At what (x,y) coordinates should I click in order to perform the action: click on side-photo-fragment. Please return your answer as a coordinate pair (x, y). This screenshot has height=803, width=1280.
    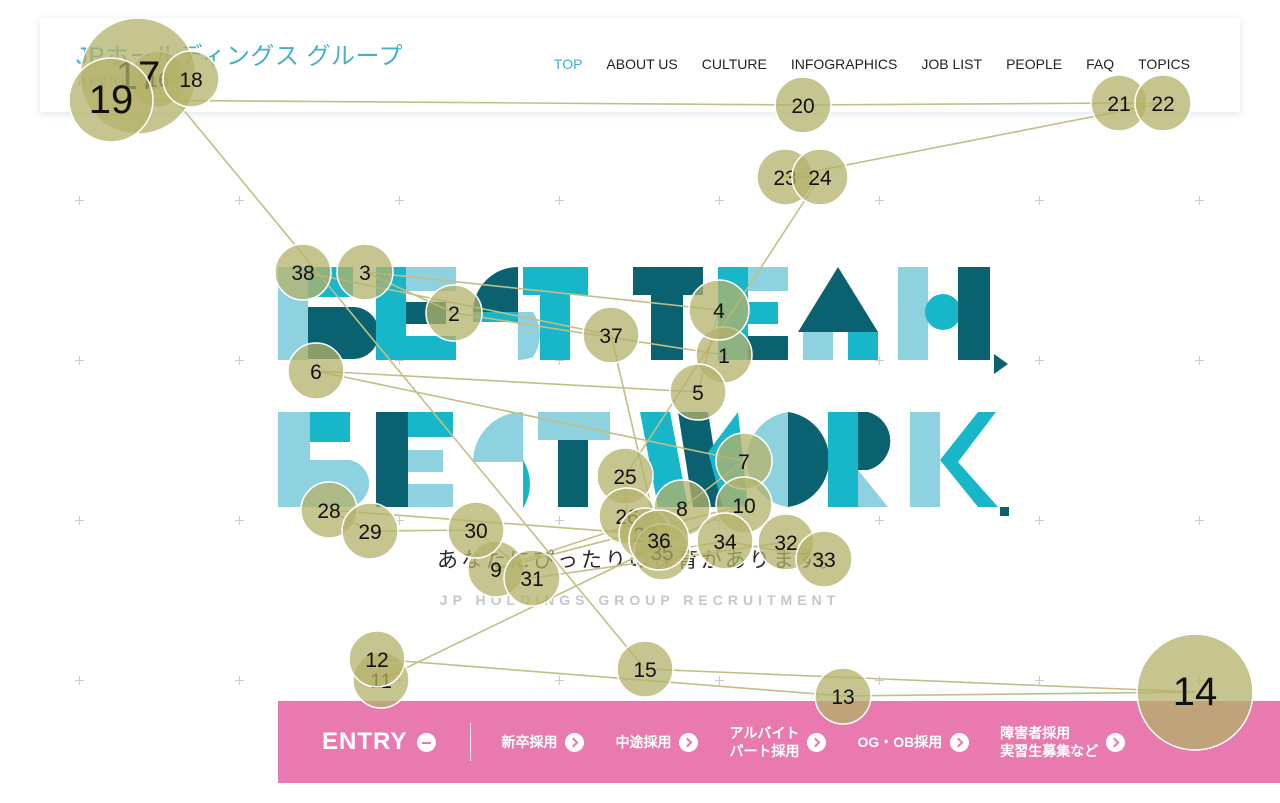
    Looking at the image, I should click on (3, 113).